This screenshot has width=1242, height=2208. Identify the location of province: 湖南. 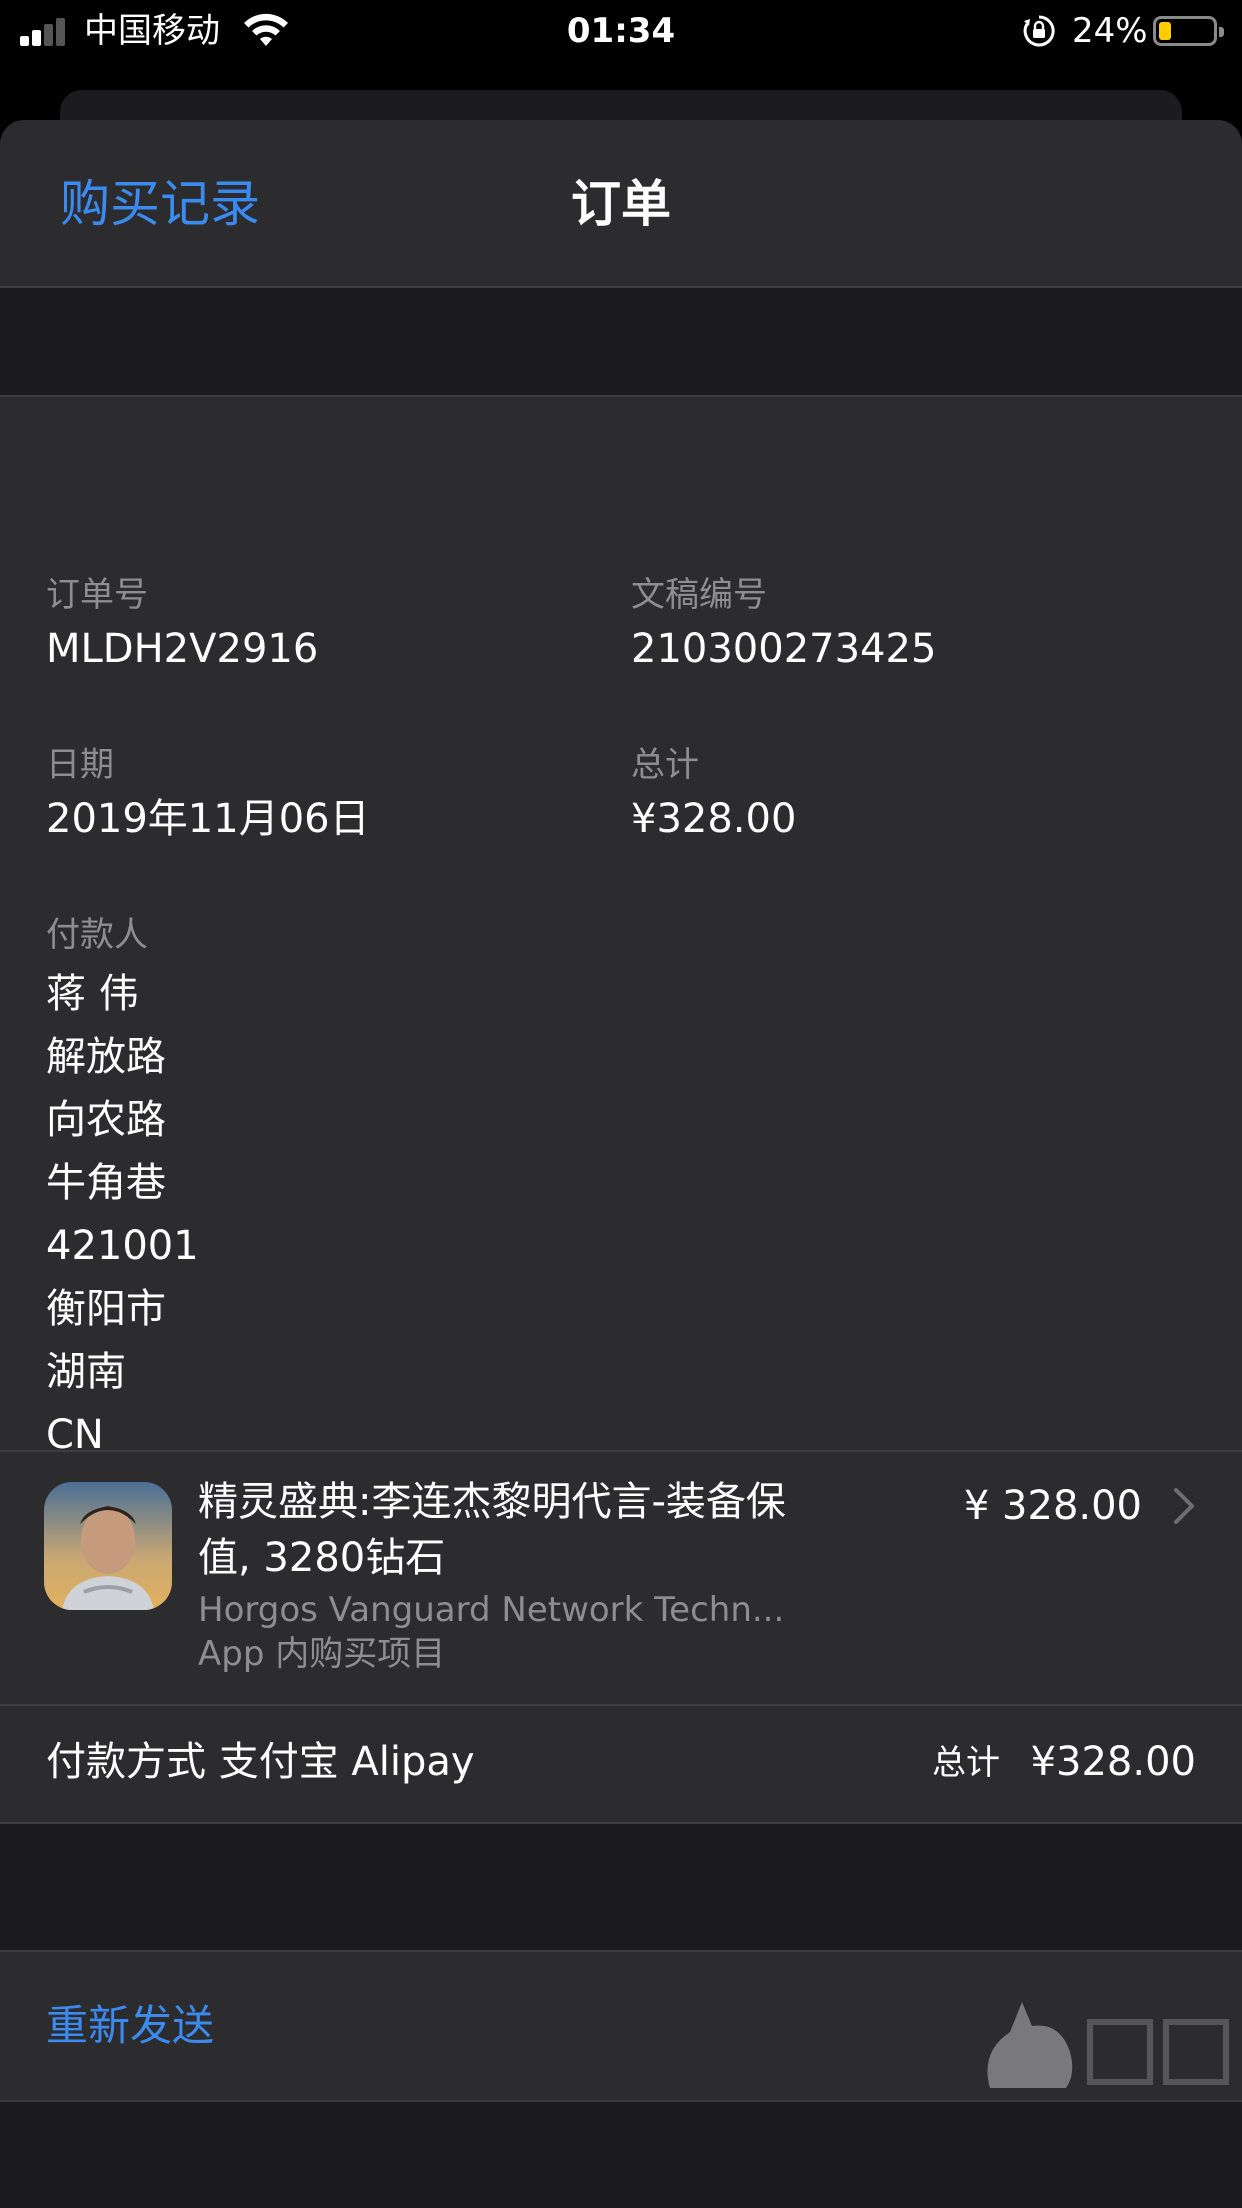
(86, 1372).